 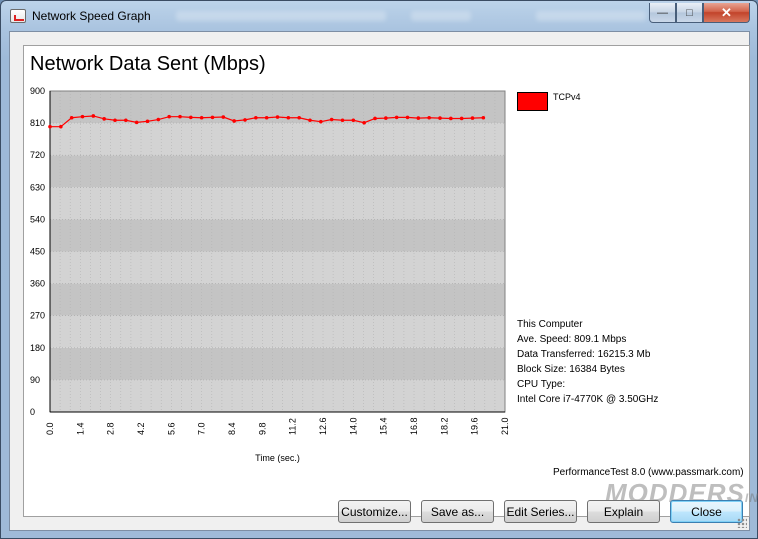 What do you see at coordinates (505, 426) in the screenshot?
I see `x-tick-label: 21.0` at bounding box center [505, 426].